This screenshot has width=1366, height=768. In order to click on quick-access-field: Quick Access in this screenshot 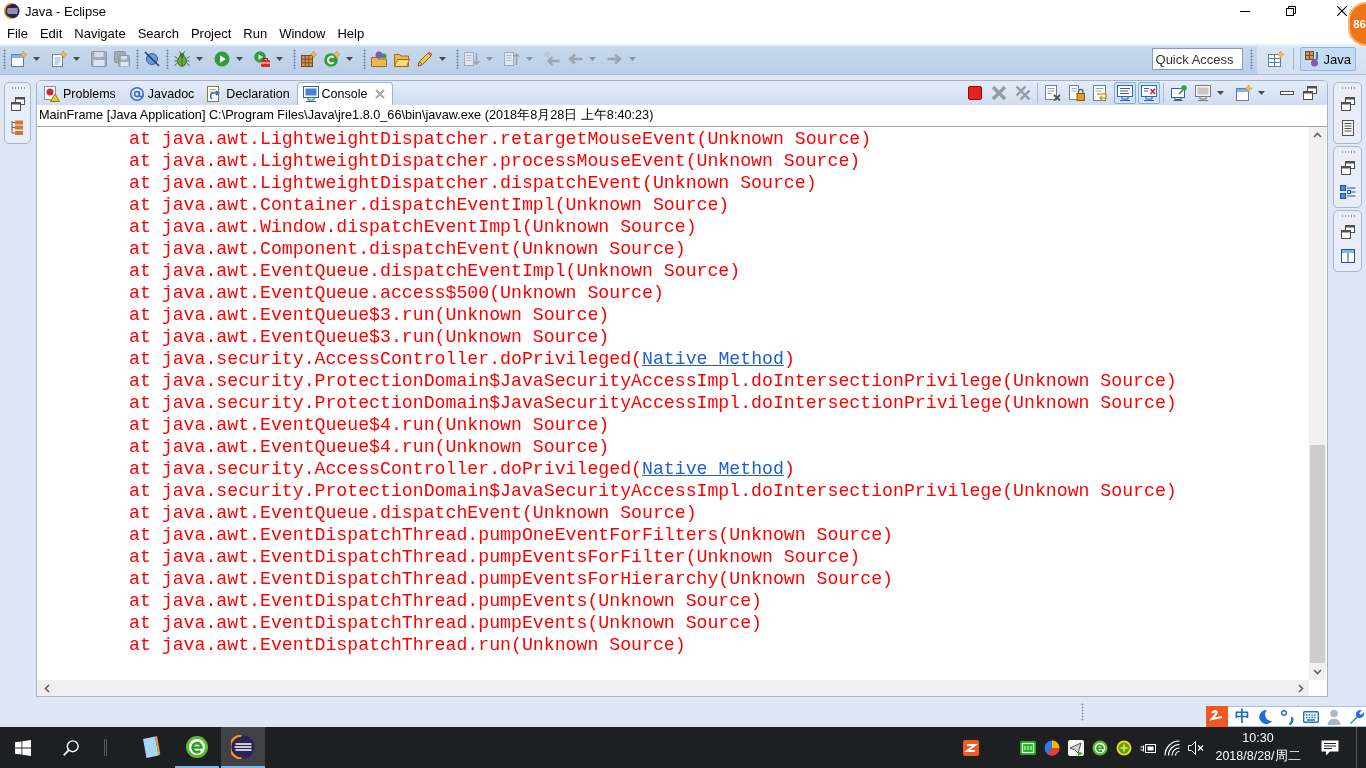, I will do `click(1197, 59)`.